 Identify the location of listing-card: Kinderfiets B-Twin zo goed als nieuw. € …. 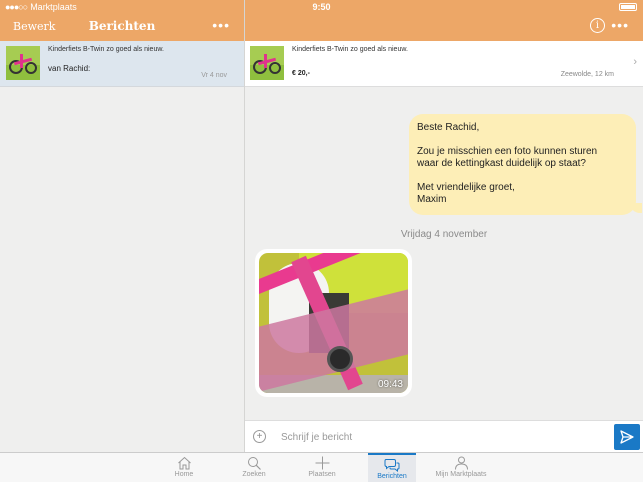
(444, 64).